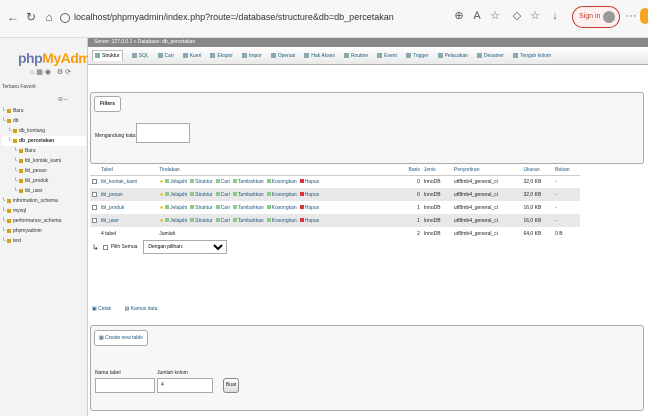  I want to click on print-link: ▣ Cetak, so click(104, 309).